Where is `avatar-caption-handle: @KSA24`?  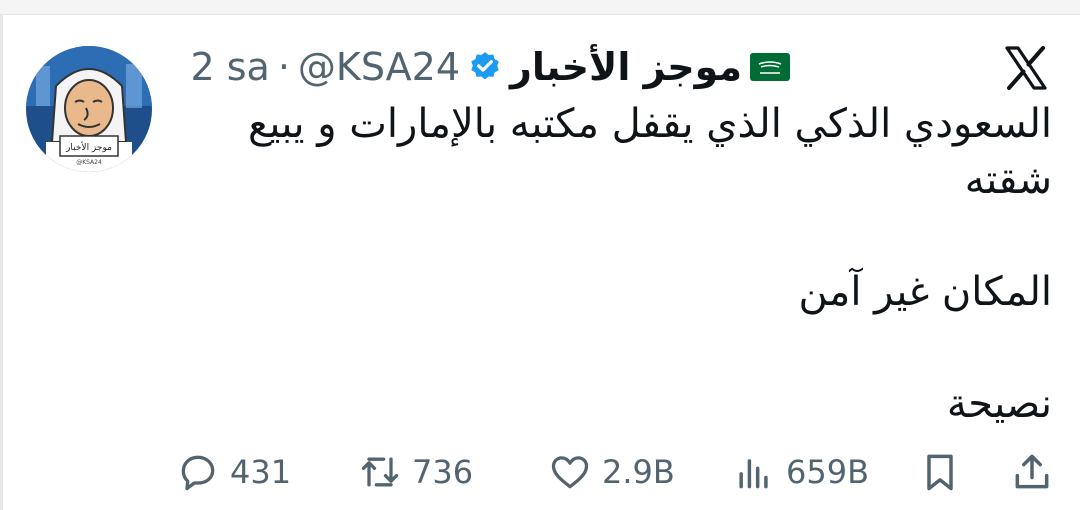 avatar-caption-handle: @KSA24 is located at coordinates (89, 162).